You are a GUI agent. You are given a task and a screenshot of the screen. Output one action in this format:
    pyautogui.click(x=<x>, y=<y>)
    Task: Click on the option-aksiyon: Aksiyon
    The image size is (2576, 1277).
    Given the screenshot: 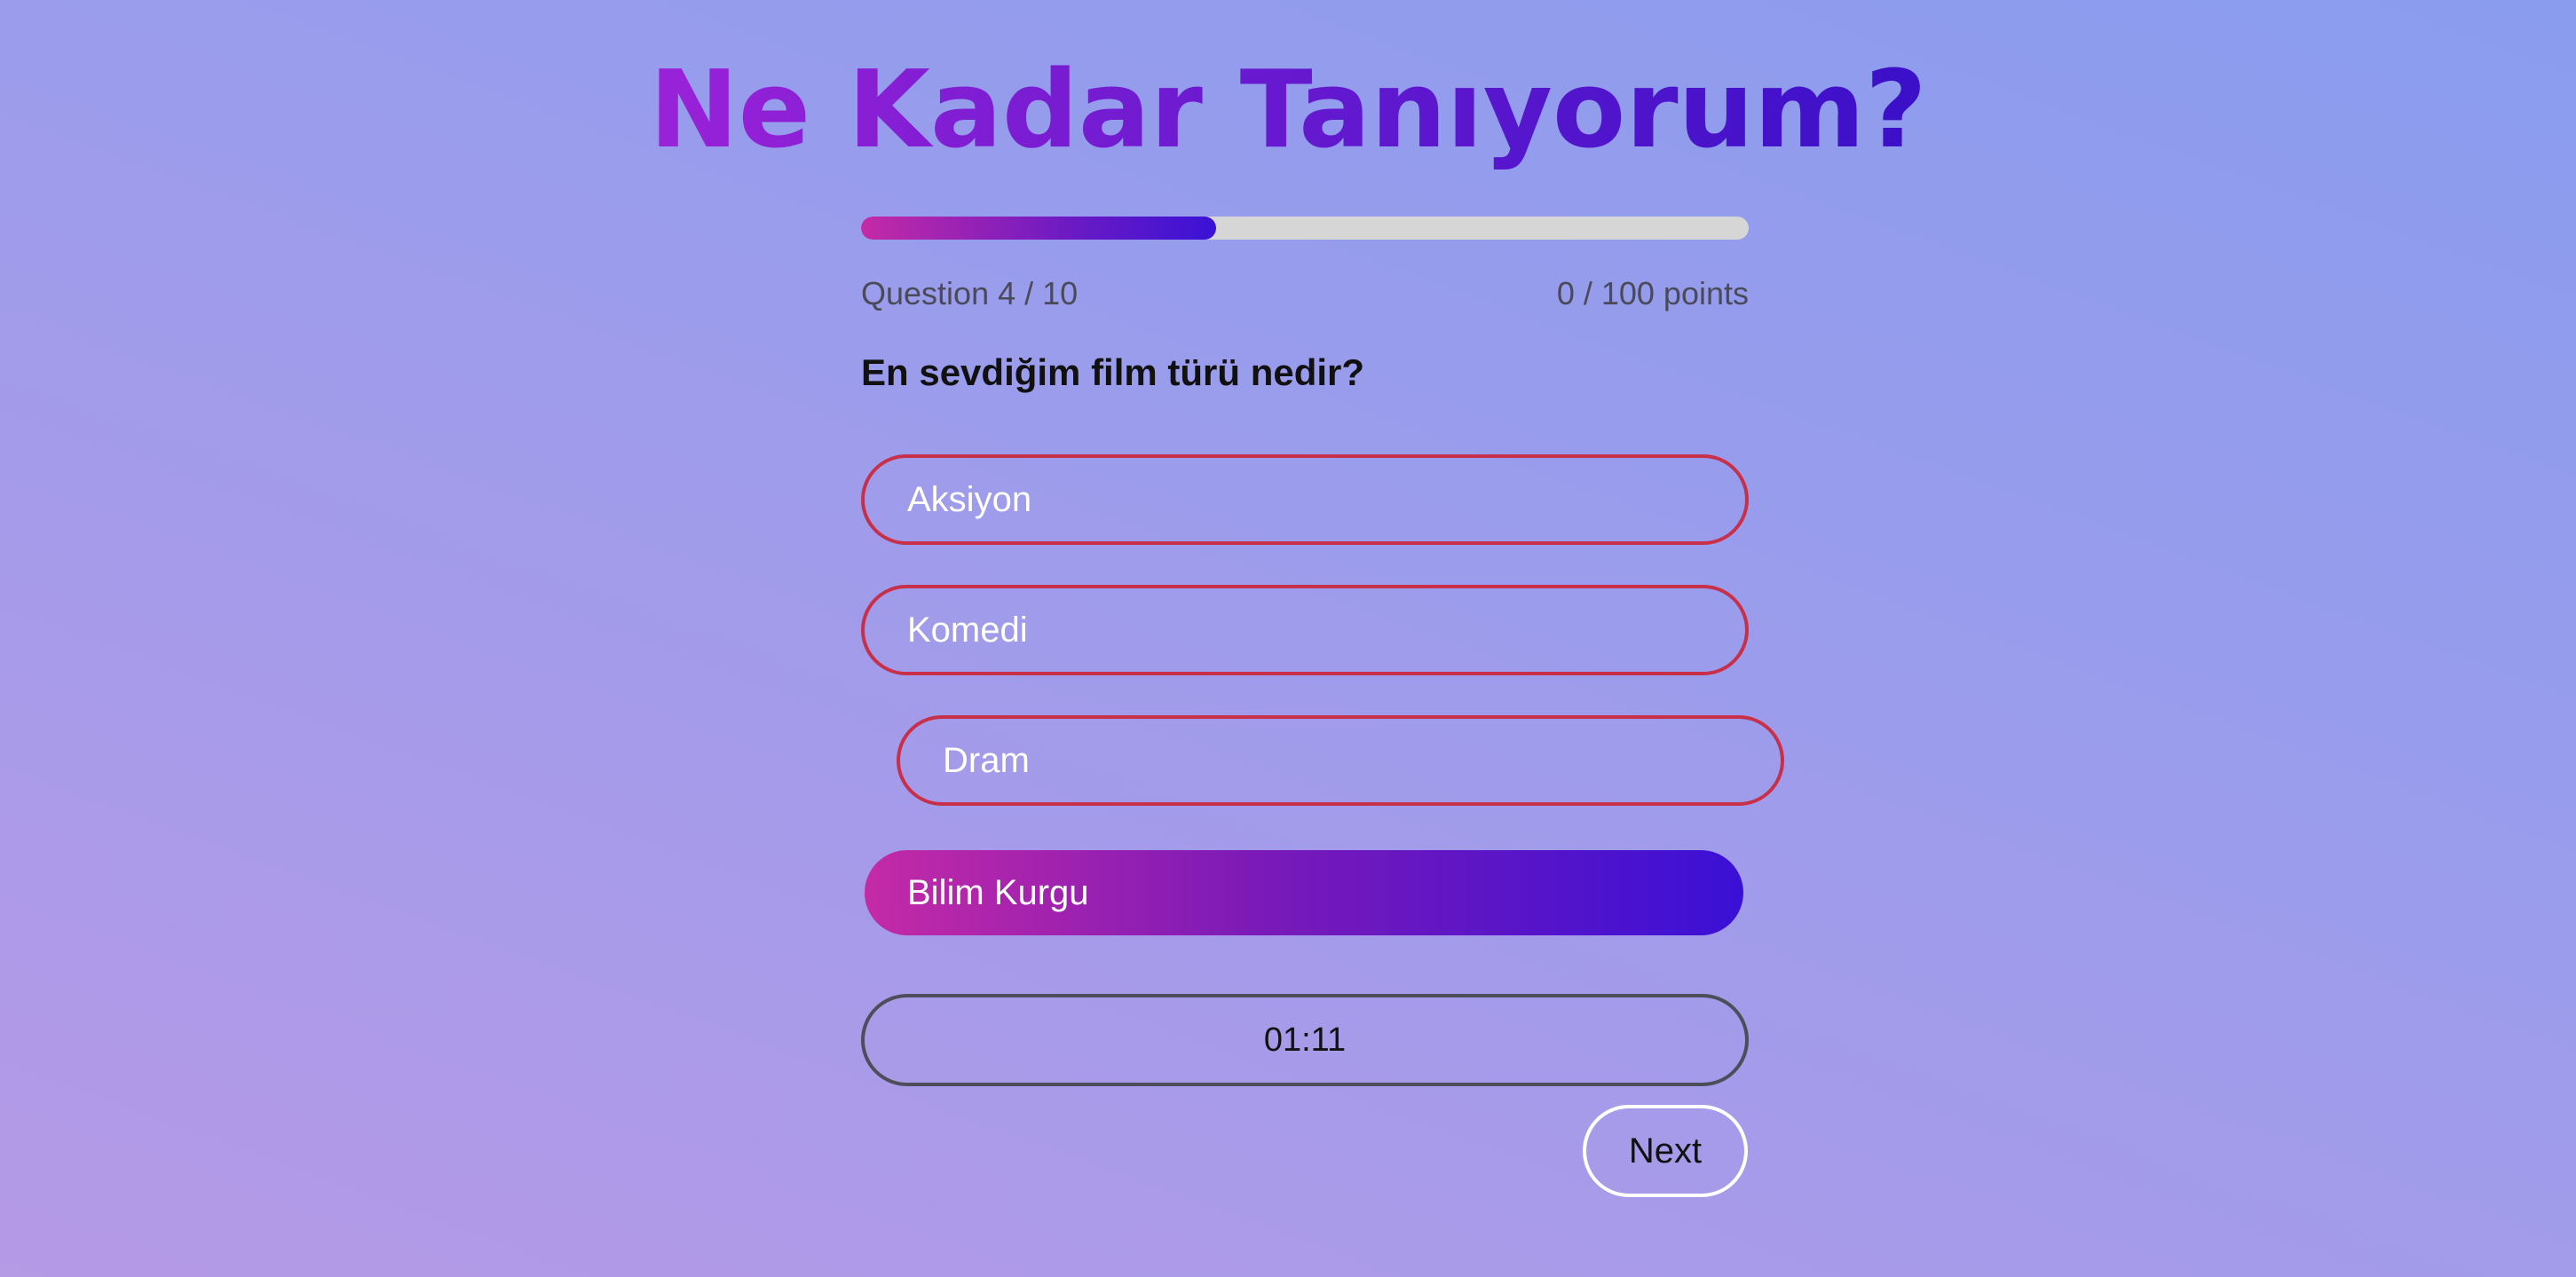 What is the action you would take?
    pyautogui.click(x=1305, y=500)
    